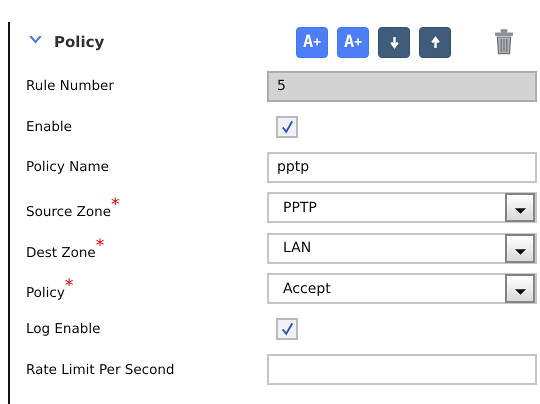  Describe the element at coordinates (402, 370) in the screenshot. I see `input-field` at that location.